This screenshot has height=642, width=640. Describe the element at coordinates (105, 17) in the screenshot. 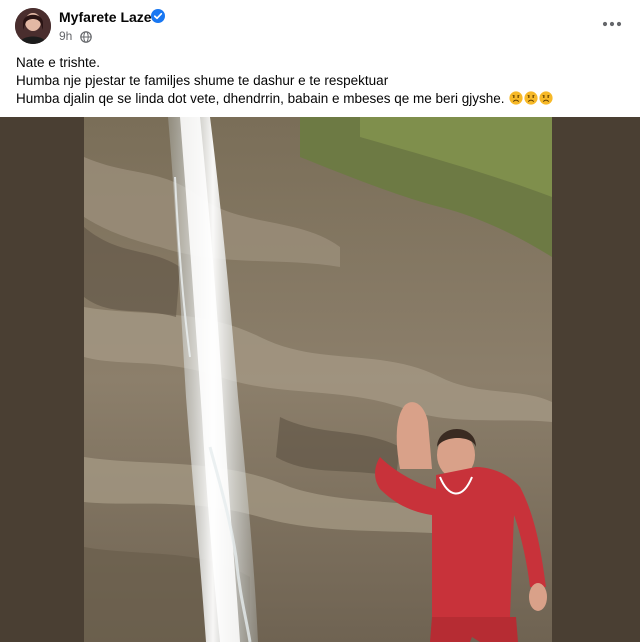

I see `author-name: Myfarete Laze` at that location.